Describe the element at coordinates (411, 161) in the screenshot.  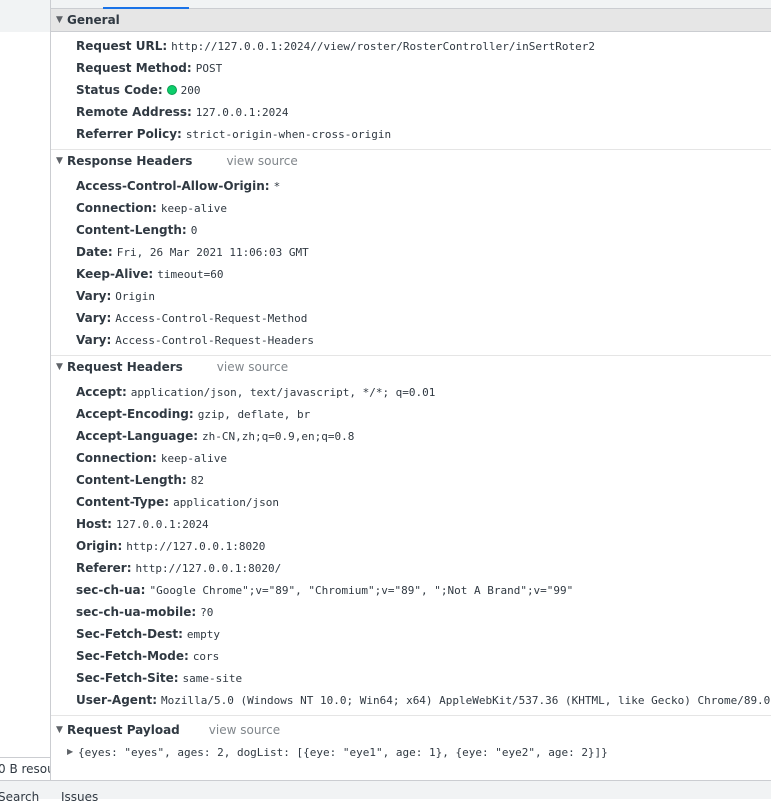
I see `response-headers-header: ▼ Response Headers view source` at that location.